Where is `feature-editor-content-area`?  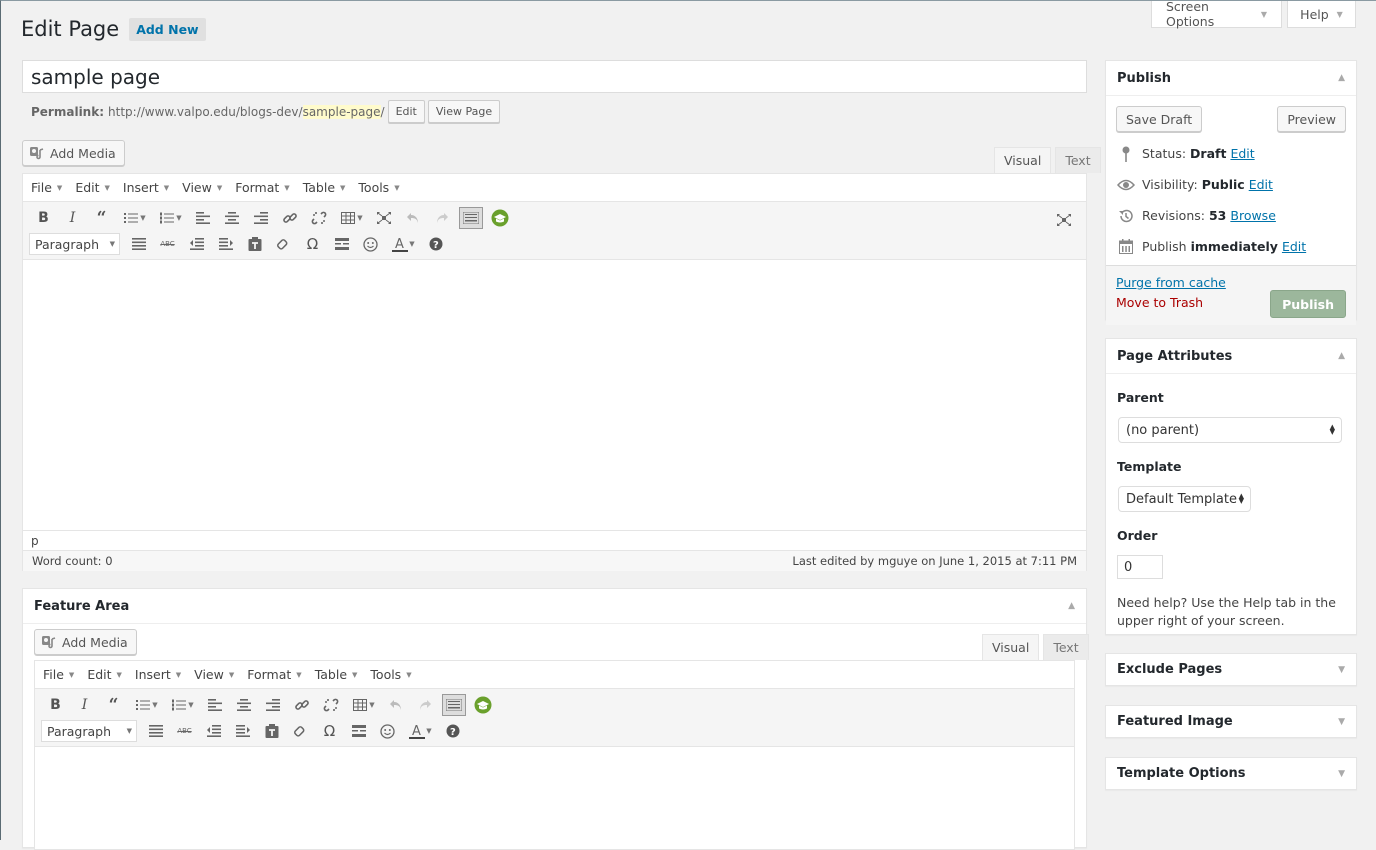 feature-editor-content-area is located at coordinates (554, 797).